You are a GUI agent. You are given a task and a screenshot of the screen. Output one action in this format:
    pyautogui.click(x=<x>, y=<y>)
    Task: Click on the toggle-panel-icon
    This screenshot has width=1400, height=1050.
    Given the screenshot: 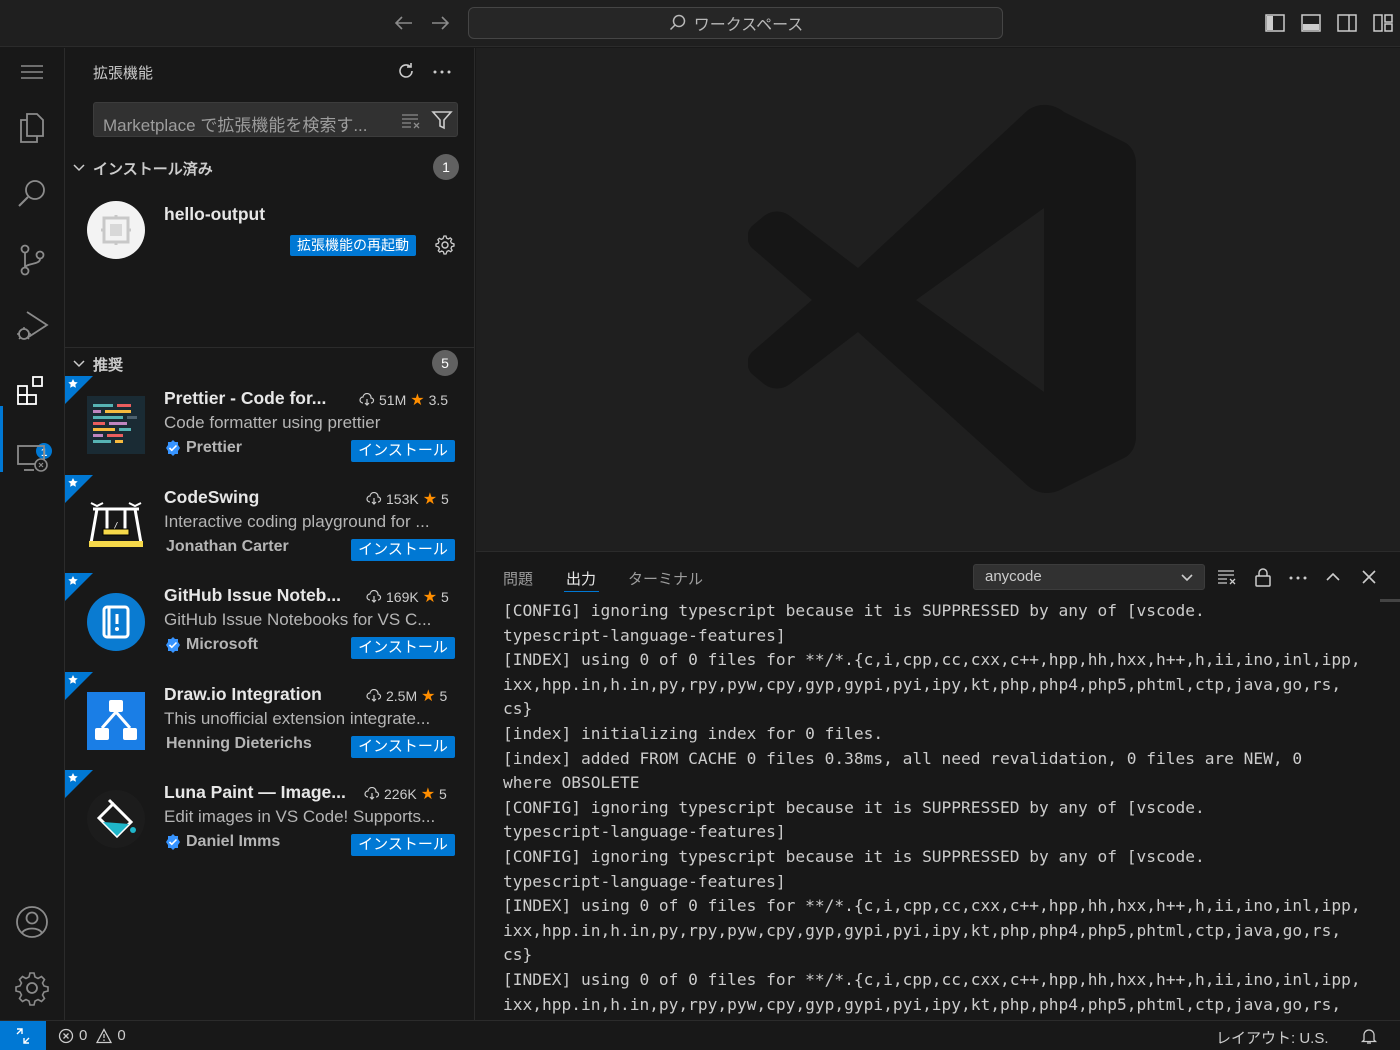 What is the action you would take?
    pyautogui.click(x=1311, y=23)
    